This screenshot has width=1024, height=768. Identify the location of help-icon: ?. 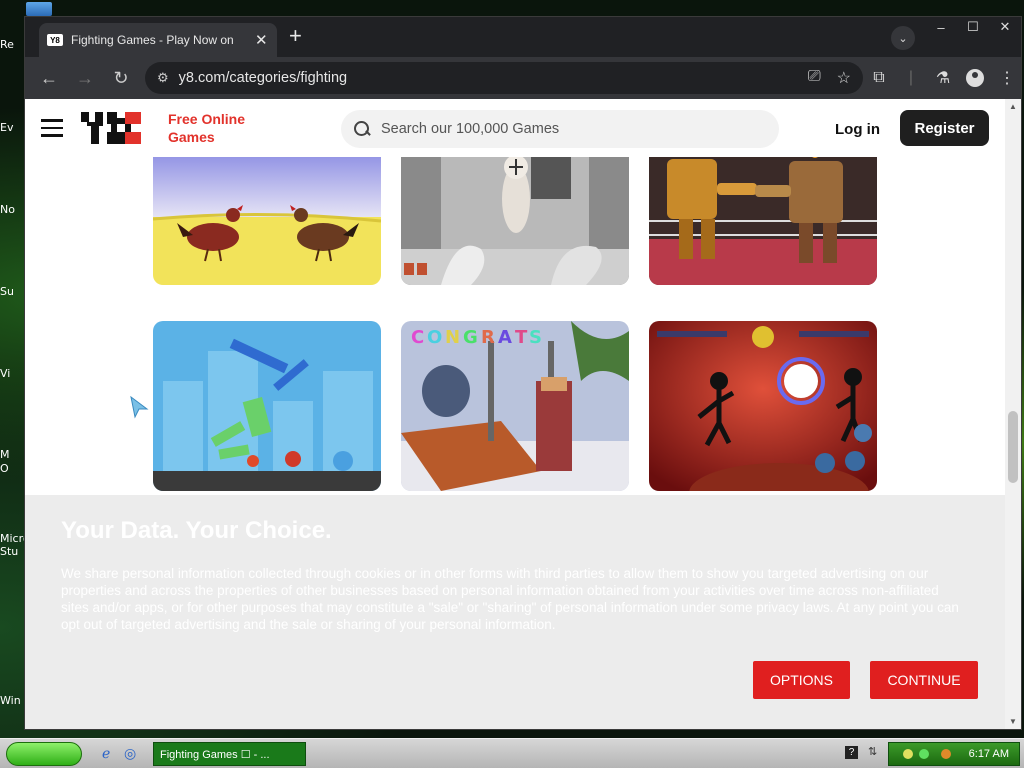
(851, 752).